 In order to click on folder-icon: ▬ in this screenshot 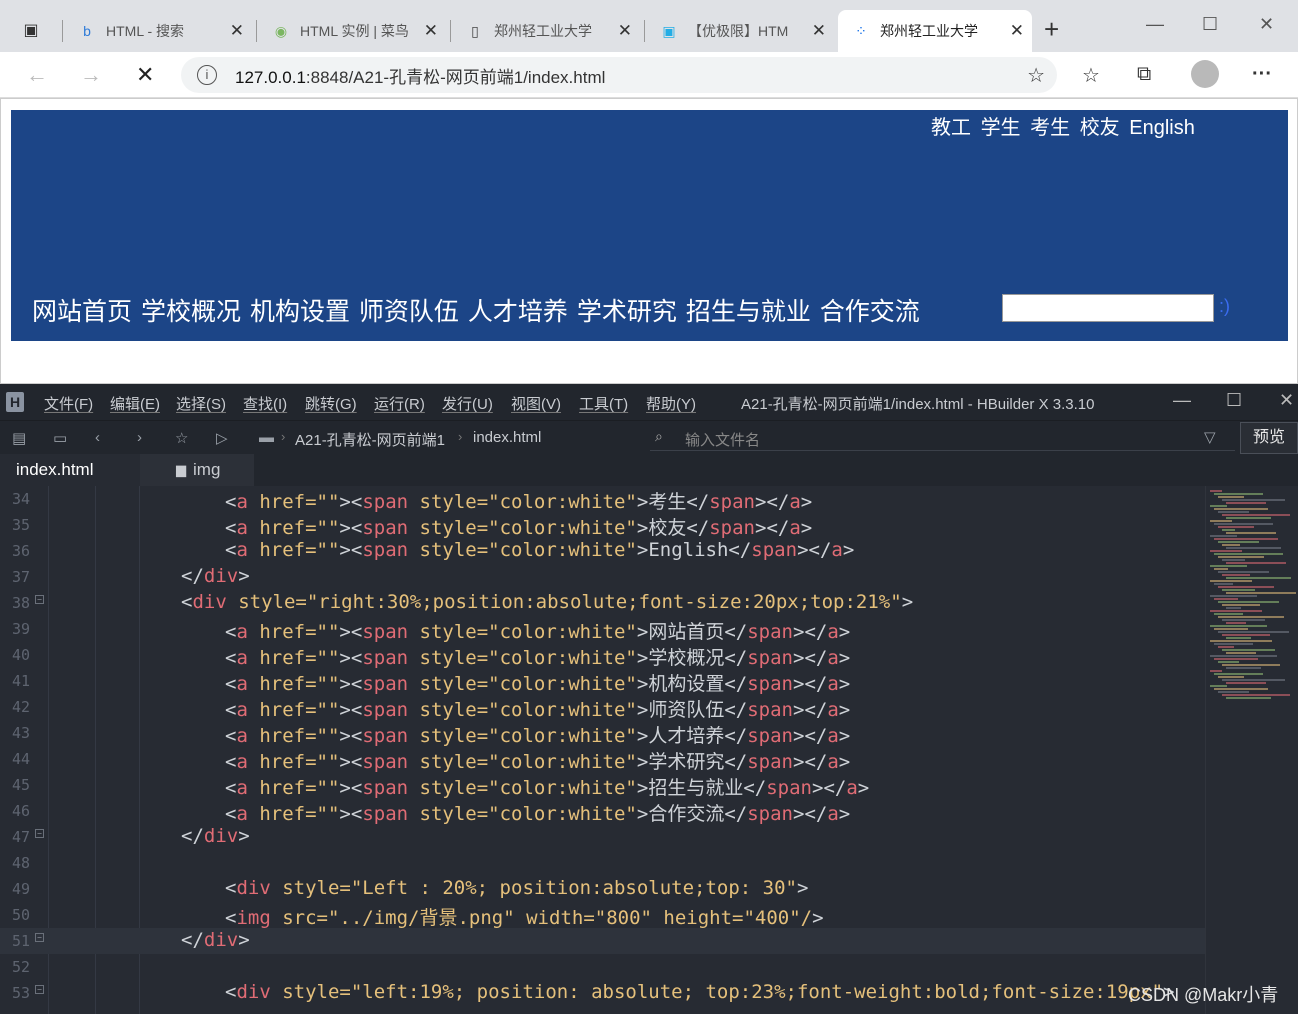, I will do `click(266, 437)`.